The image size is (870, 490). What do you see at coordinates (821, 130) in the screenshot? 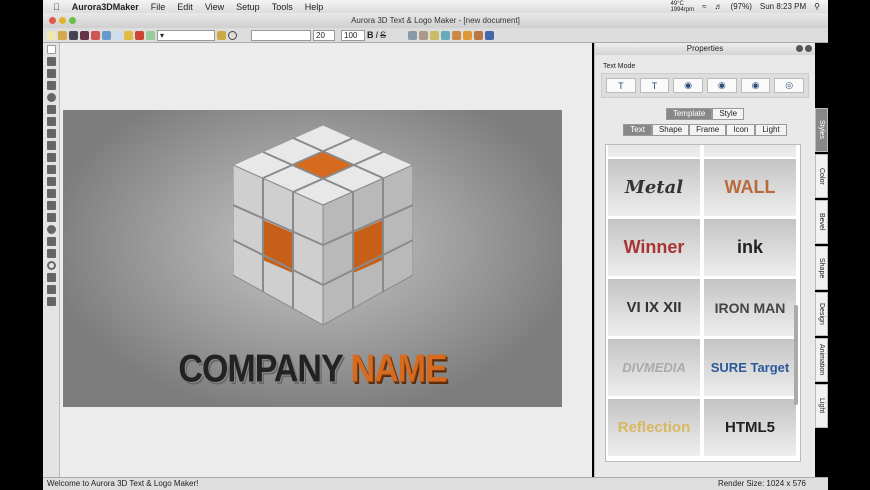
I see `side-tab-styles: Styles` at bounding box center [821, 130].